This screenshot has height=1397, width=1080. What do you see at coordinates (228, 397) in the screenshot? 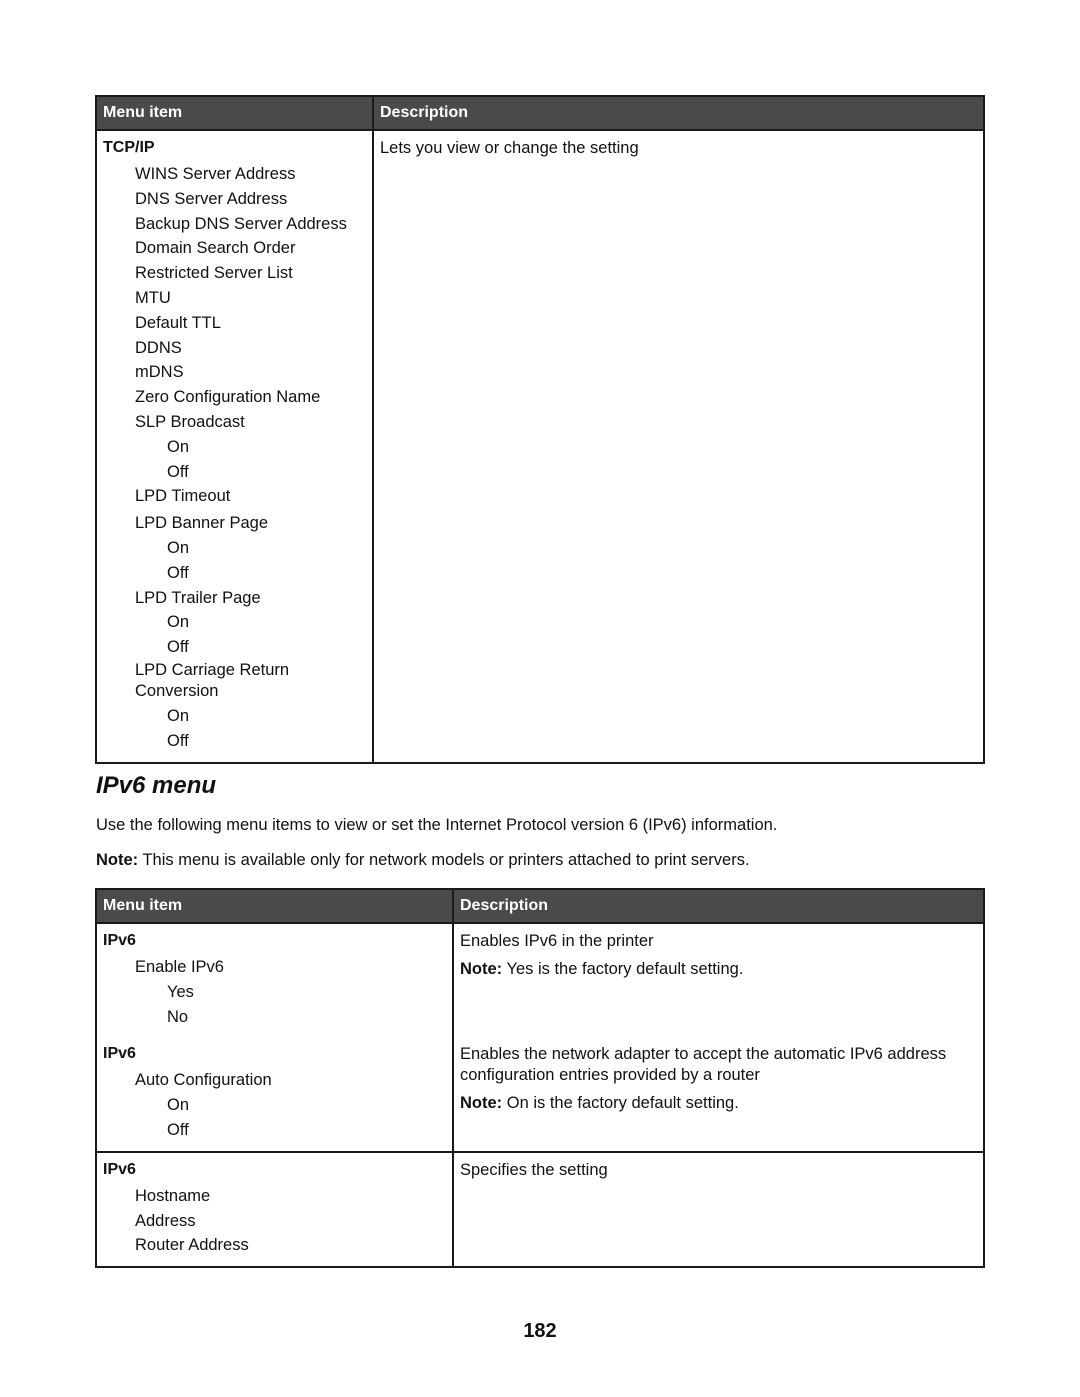
I see `menu-item: Zero Configuration Name` at bounding box center [228, 397].